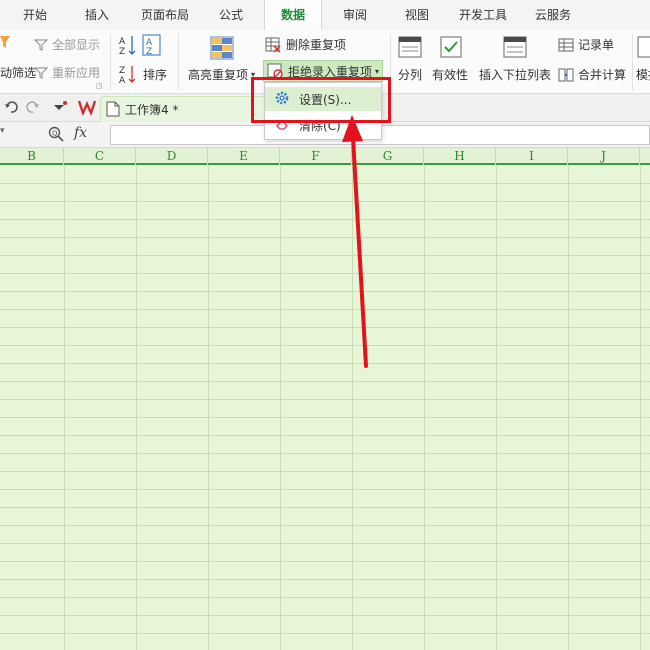 This screenshot has height=650, width=650. I want to click on highlight-duplicates-icon, so click(222, 48).